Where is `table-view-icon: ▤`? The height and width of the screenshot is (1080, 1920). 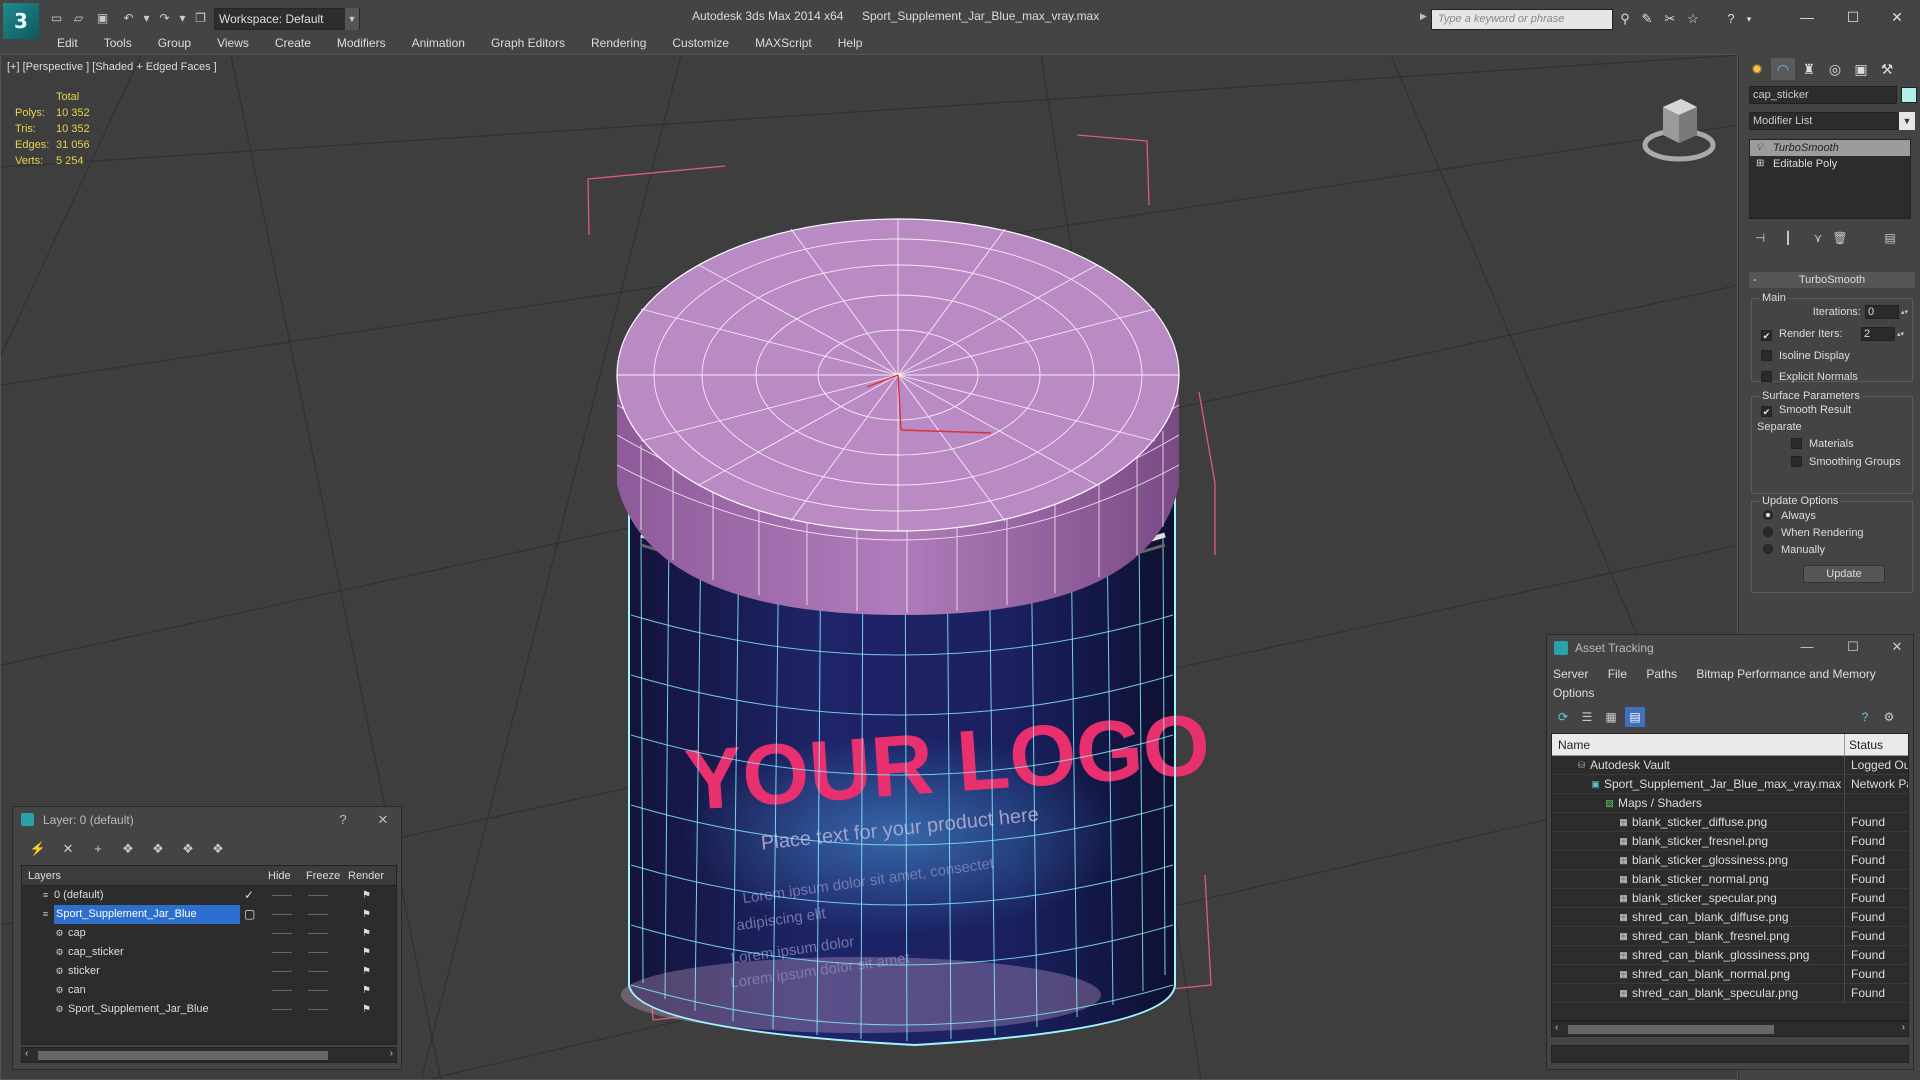 table-view-icon: ▤ is located at coordinates (1635, 717).